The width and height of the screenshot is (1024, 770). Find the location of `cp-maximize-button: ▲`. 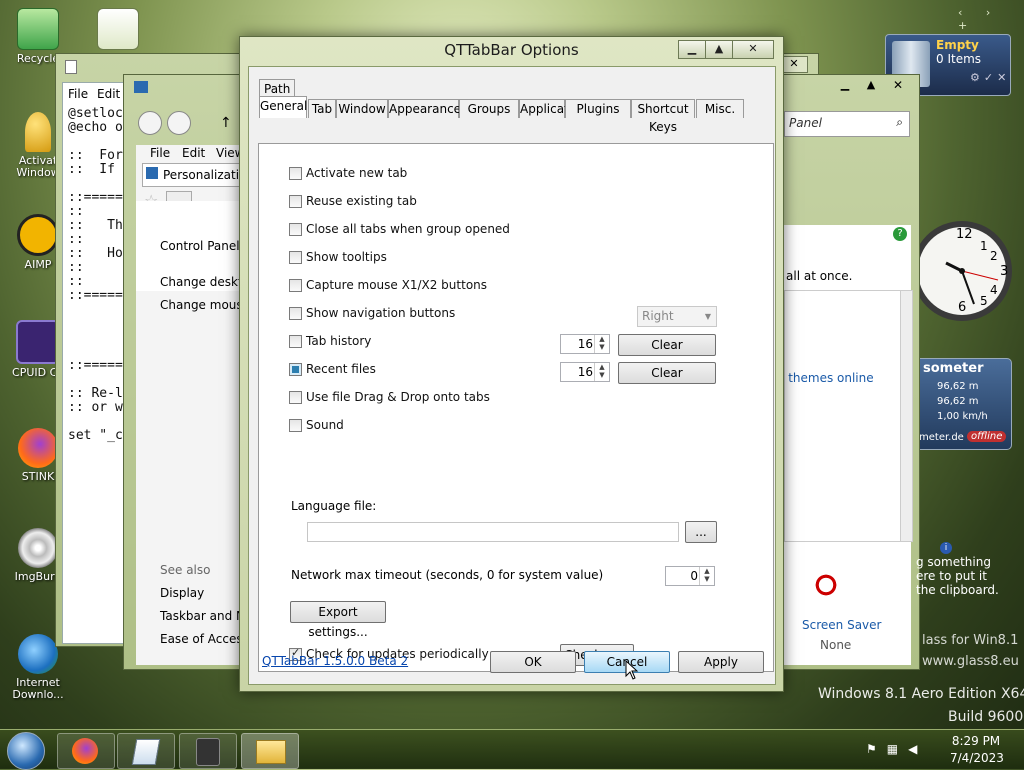

cp-maximize-button: ▲ is located at coordinates (871, 85).